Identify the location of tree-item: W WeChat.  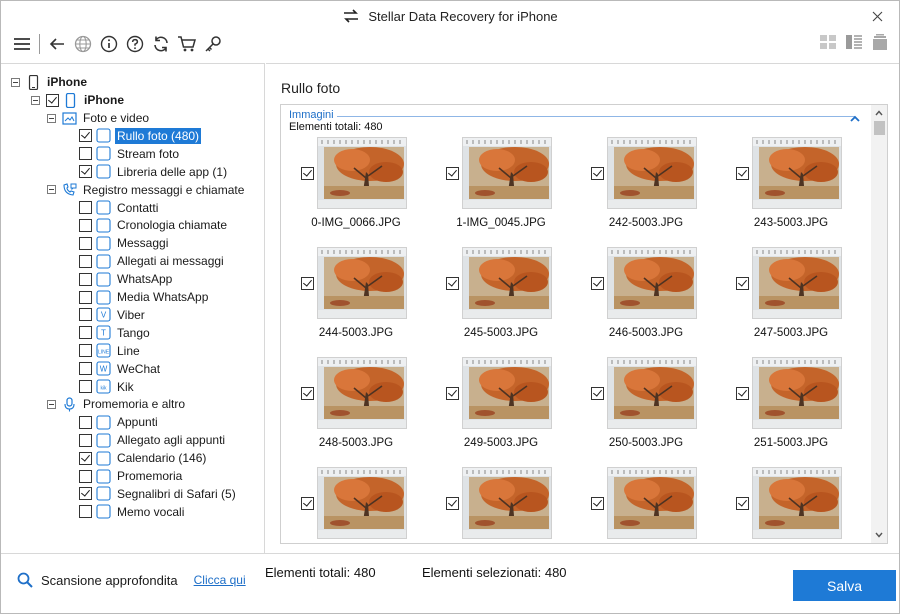
(120, 369).